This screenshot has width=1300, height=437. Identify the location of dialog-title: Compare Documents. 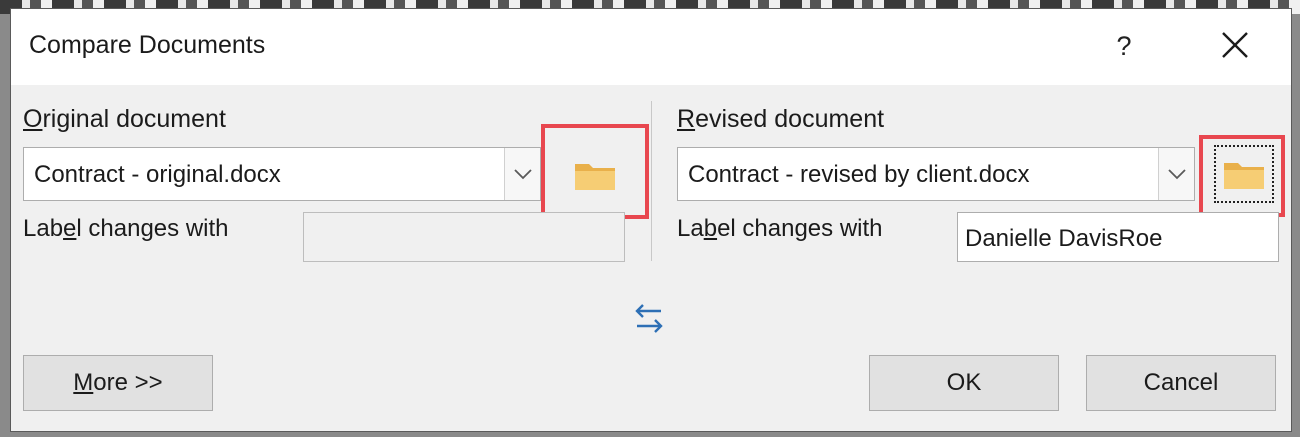
(147, 45).